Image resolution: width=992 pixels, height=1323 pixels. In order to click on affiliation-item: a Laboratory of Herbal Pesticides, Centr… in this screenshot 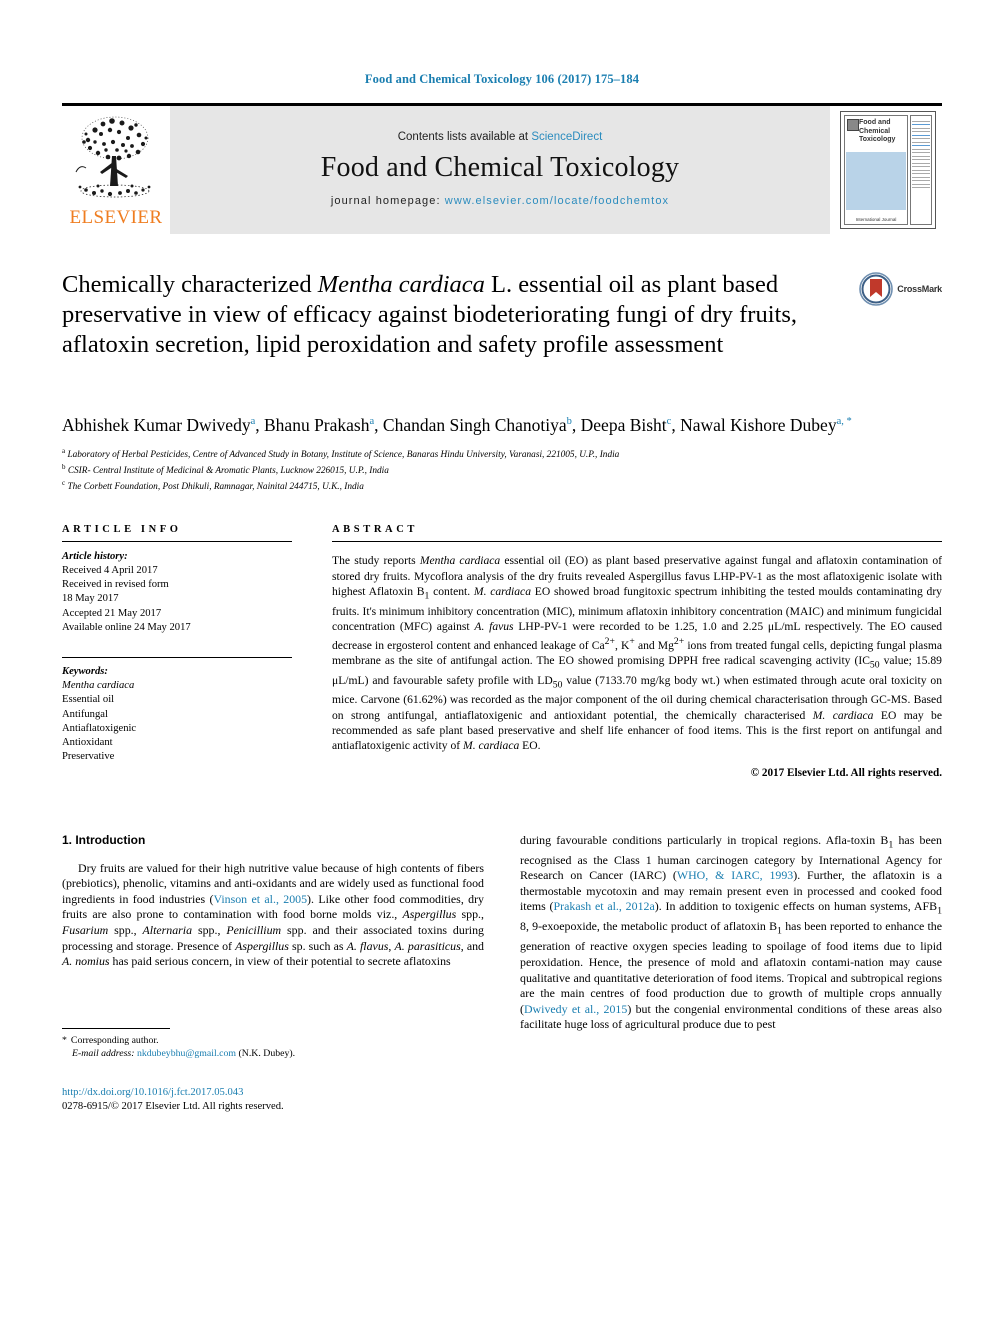, I will do `click(502, 453)`.